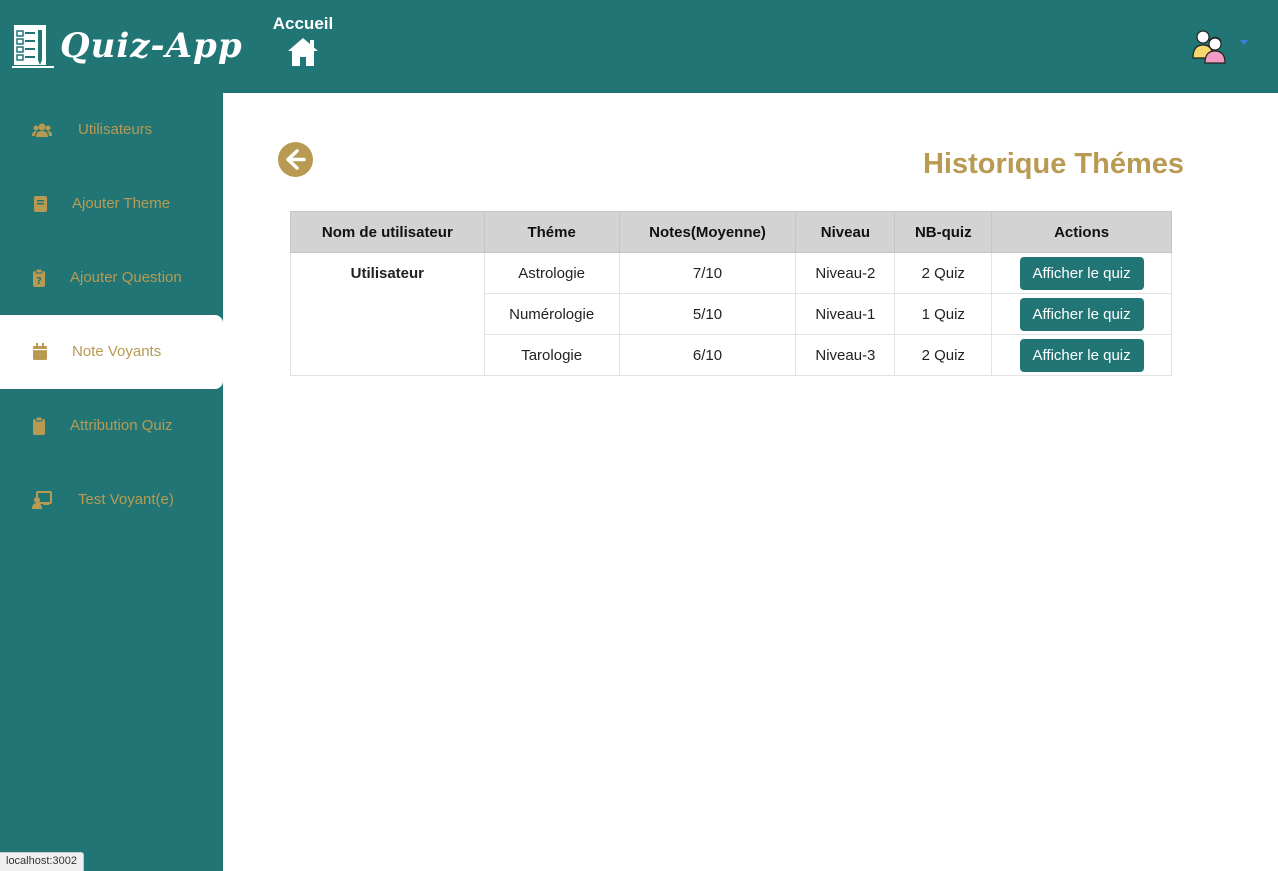 This screenshot has width=1278, height=871. Describe the element at coordinates (33, 46) in the screenshot. I see `quiz-logo-icon` at that location.